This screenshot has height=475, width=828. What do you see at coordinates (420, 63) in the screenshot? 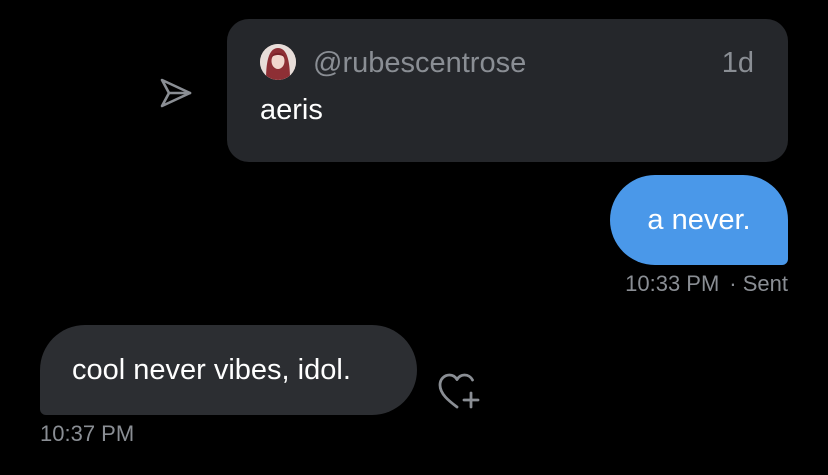
I see `tweet-handle: @rubescentrose` at bounding box center [420, 63].